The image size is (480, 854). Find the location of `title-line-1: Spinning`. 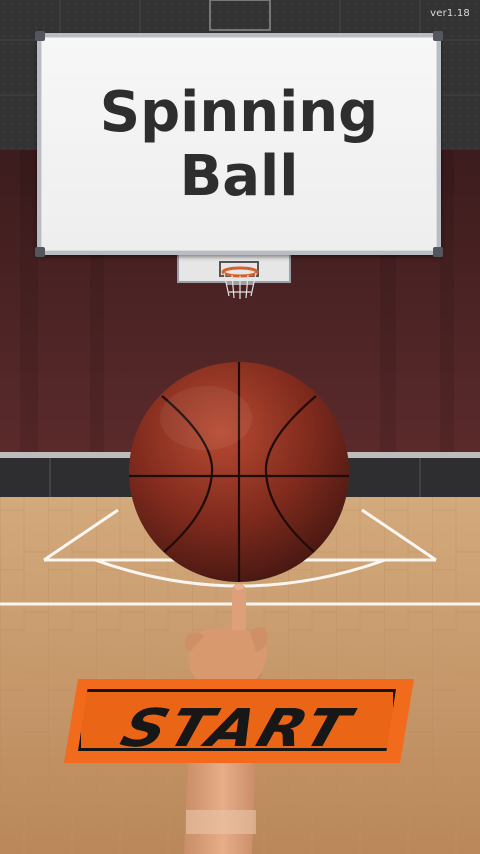

title-line-1: Spinning is located at coordinates (239, 112).